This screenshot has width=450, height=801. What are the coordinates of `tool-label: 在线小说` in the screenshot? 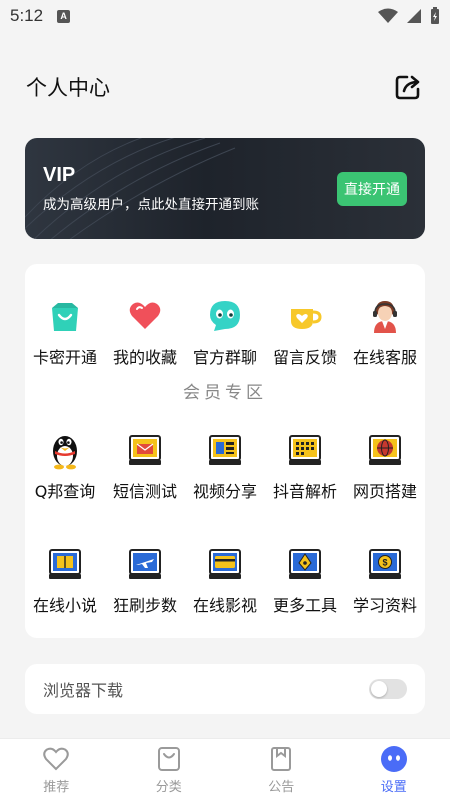 It's located at (64, 605).